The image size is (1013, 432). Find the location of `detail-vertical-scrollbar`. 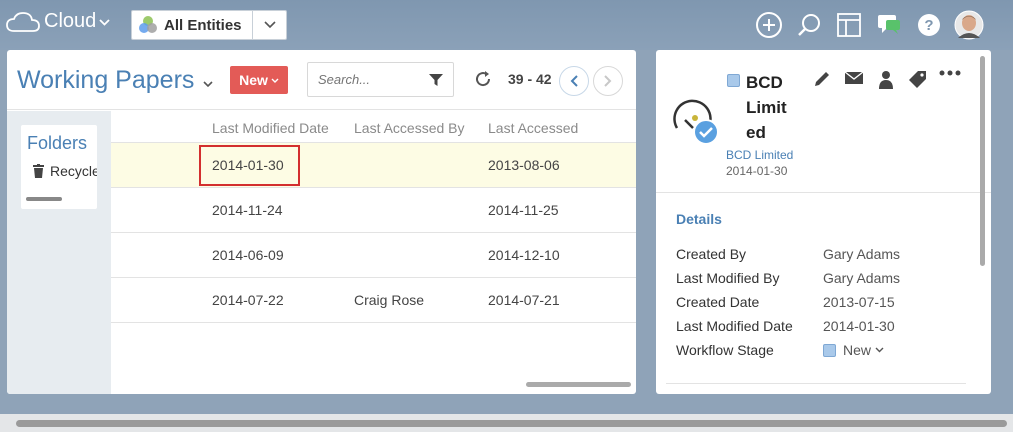

detail-vertical-scrollbar is located at coordinates (982, 161).